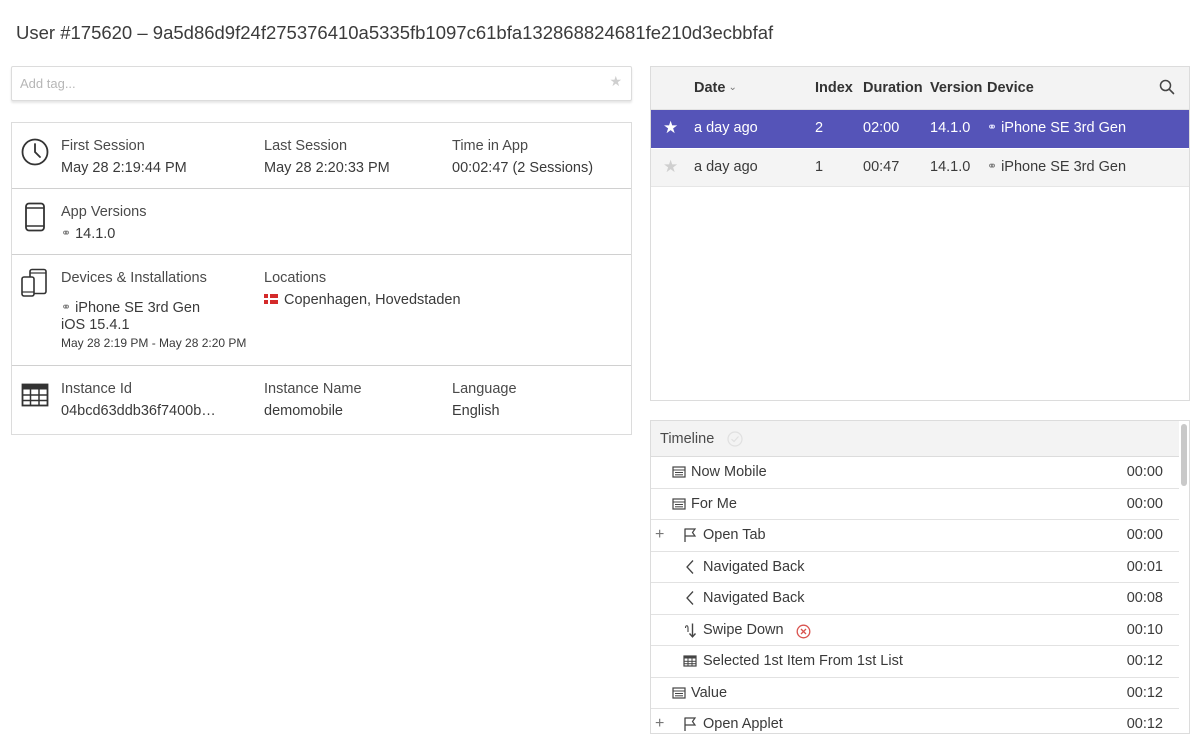  I want to click on timeline-event-label: Value, so click(709, 692).